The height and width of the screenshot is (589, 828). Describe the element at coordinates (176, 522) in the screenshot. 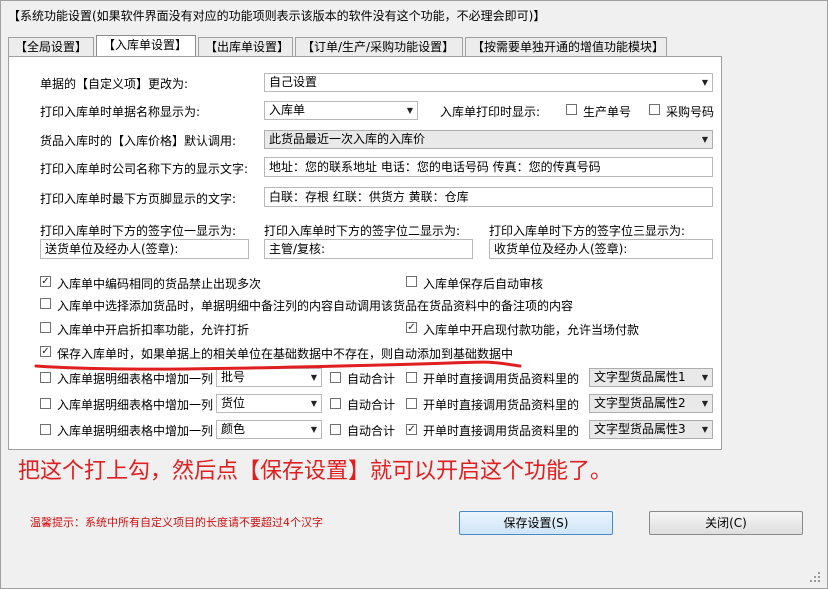

I see `hint-text: 温馨提示：系统中所有自定义项目的长度请不要超过4个汉字` at that location.